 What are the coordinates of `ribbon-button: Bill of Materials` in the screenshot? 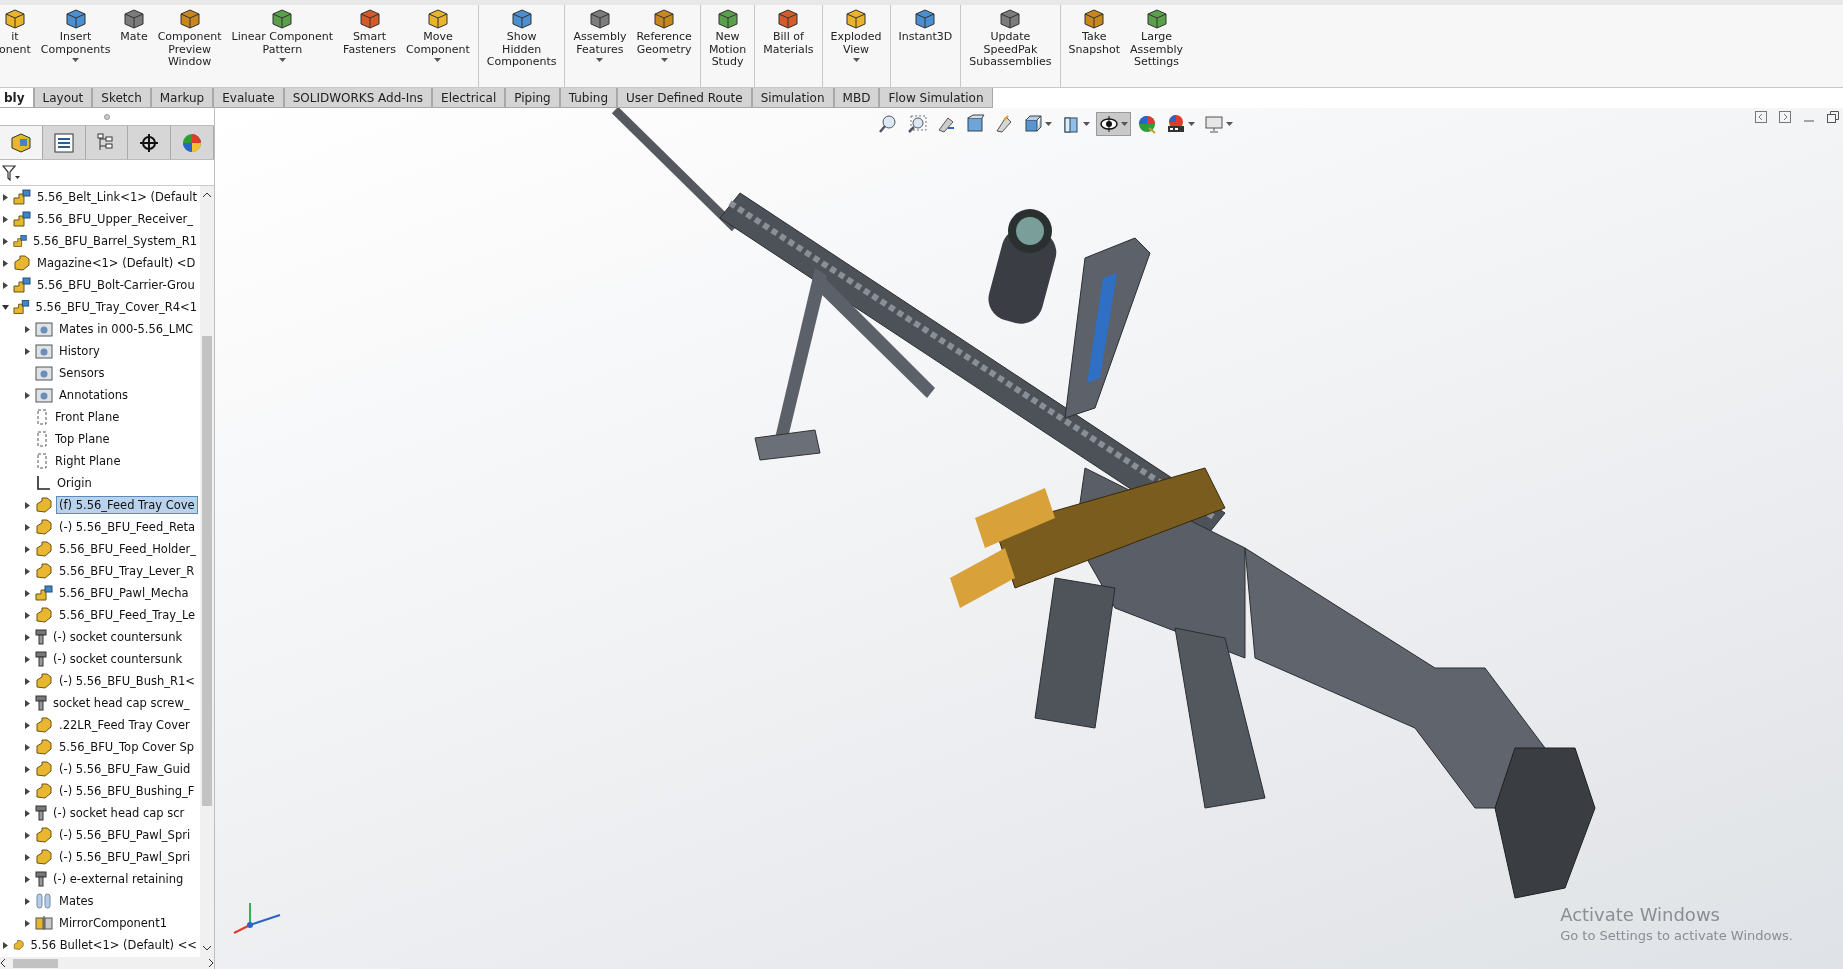 It's located at (790, 46).